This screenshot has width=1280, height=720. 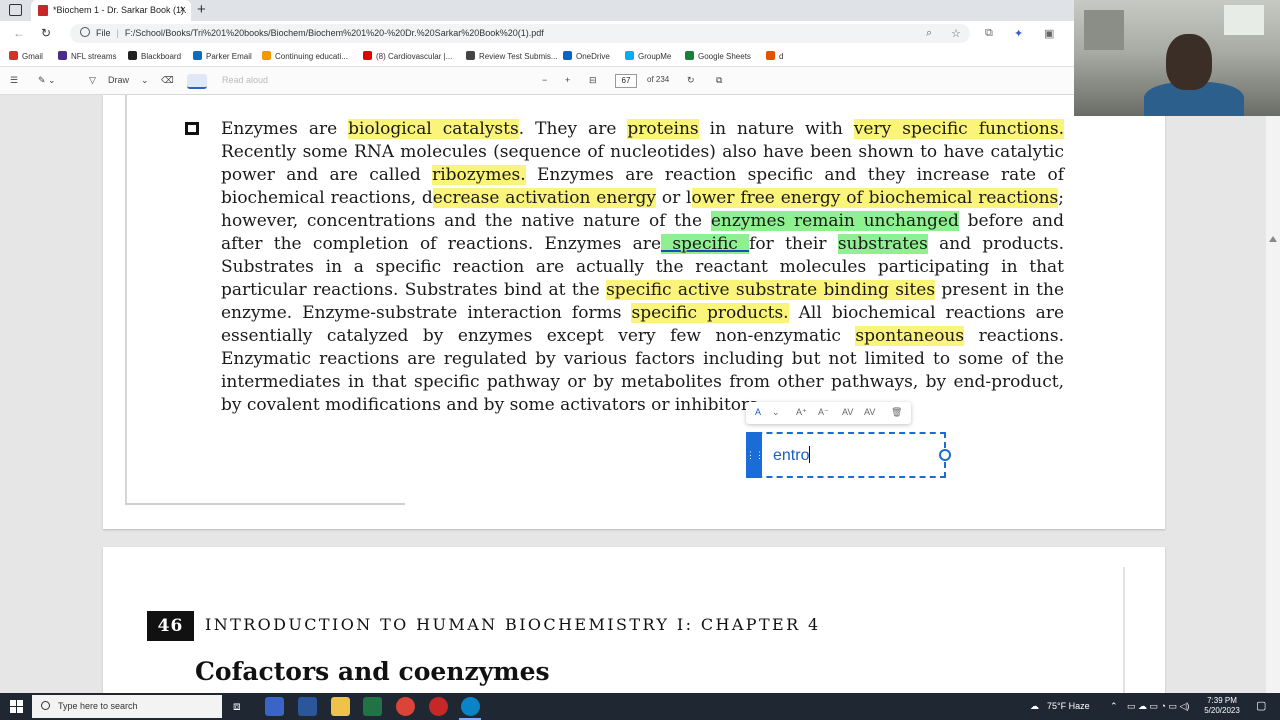 What do you see at coordinates (774, 56) in the screenshot?
I see `bookmark-item: d` at bounding box center [774, 56].